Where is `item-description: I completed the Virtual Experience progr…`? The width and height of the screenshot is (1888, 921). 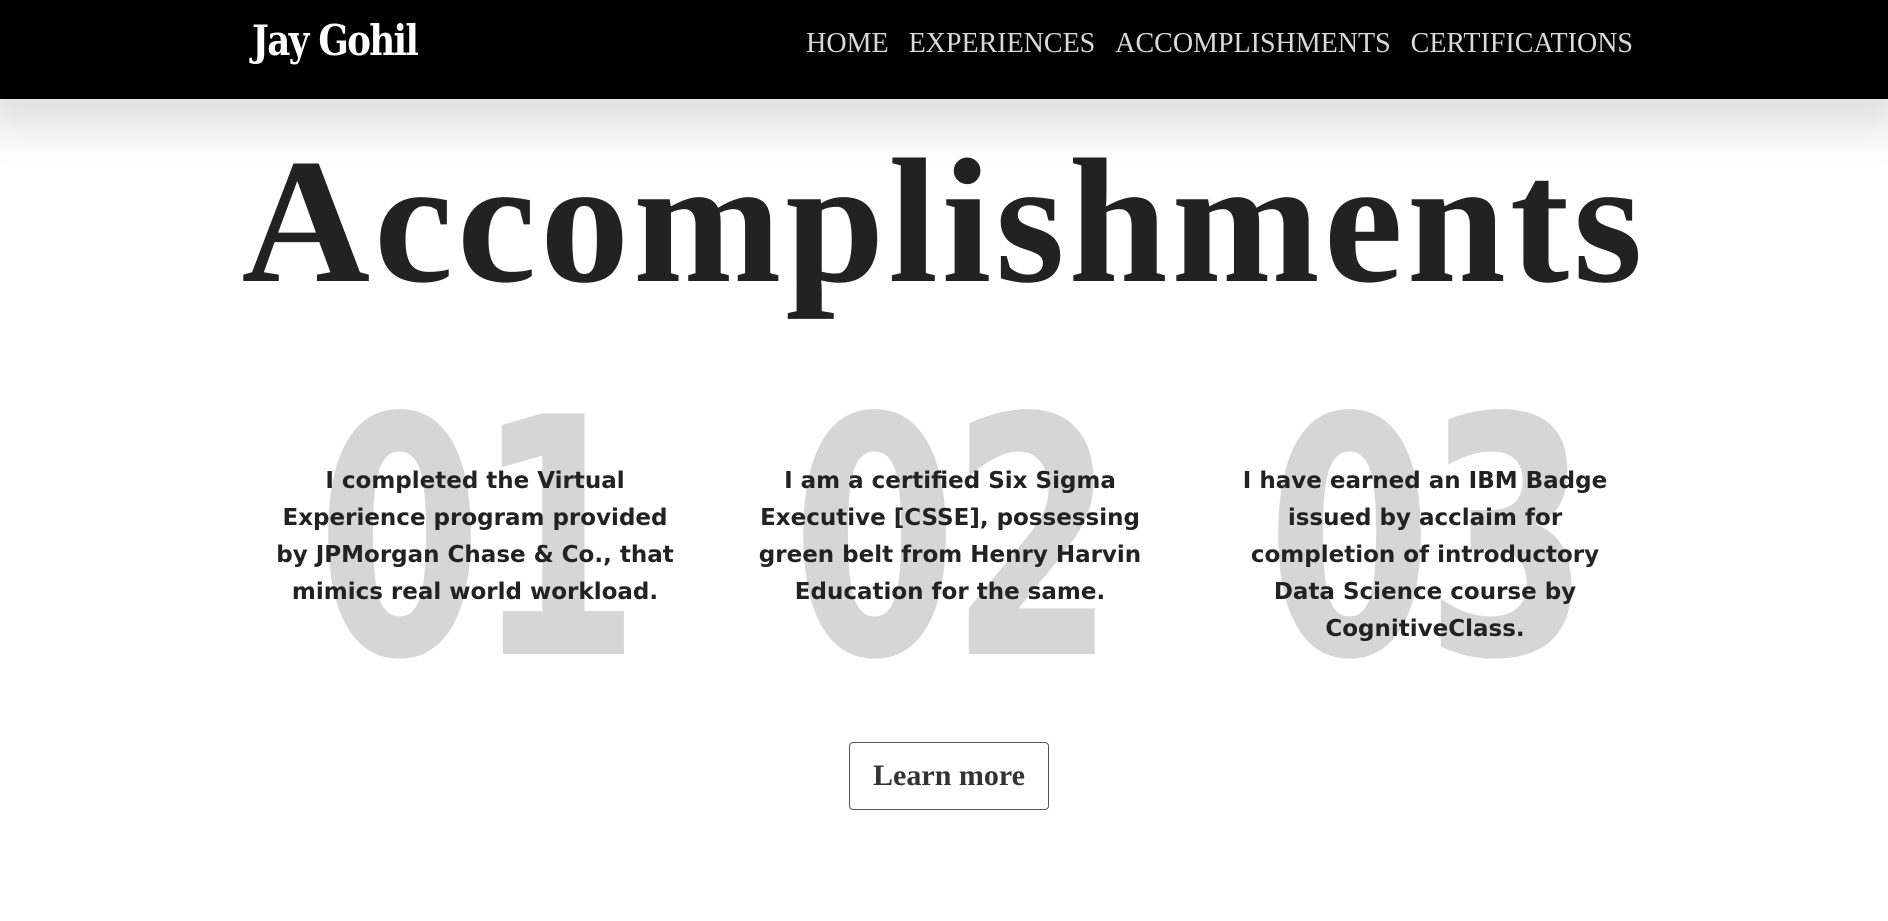 item-description: I completed the Virtual Experience progr… is located at coordinates (475, 536).